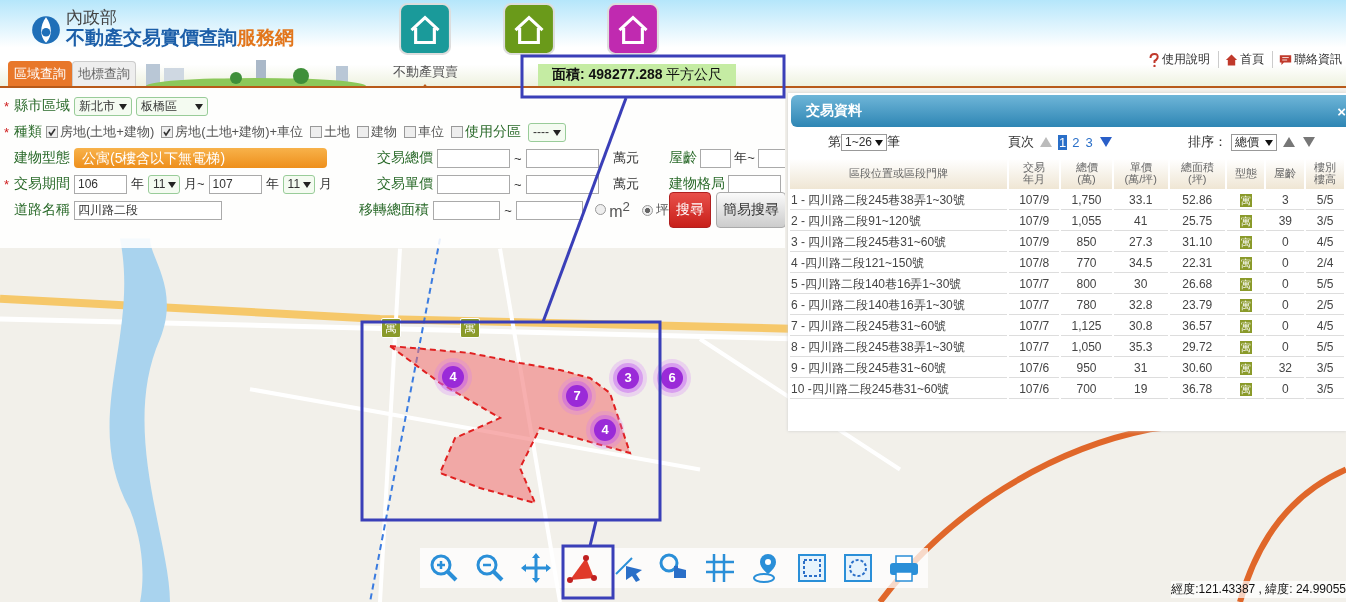  Describe the element at coordinates (1325, 347) in the screenshot. I see `table-cell: 5/5` at that location.